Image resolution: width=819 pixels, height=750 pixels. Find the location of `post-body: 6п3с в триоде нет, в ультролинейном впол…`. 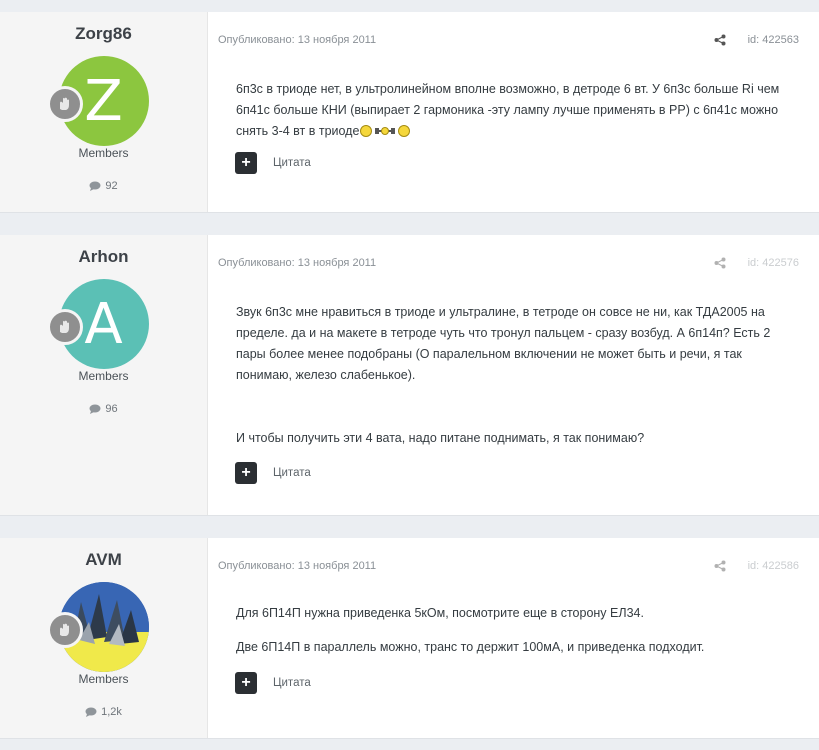

post-body: 6п3с в триоде нет, в ультролинейном впол… is located at coordinates (517, 110).